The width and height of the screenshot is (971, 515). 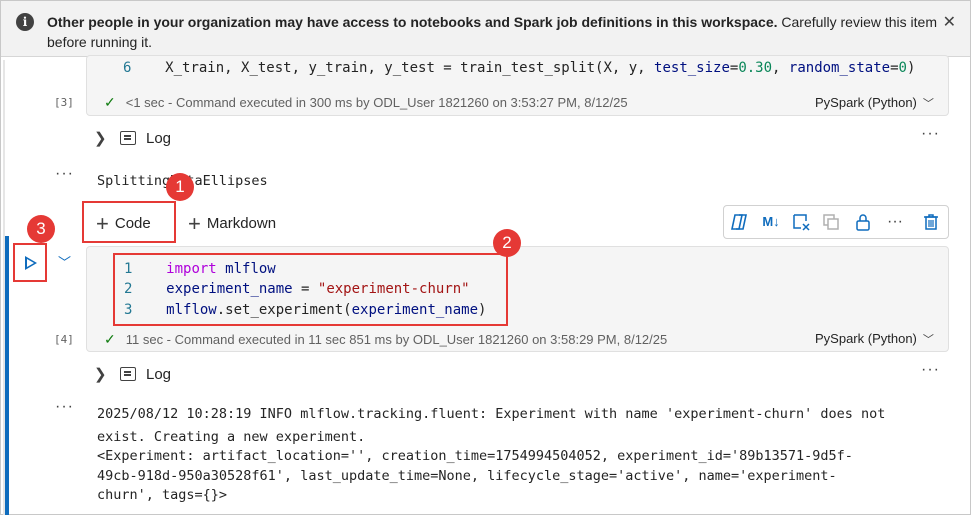 I want to click on info-icon: i, so click(x=25, y=22).